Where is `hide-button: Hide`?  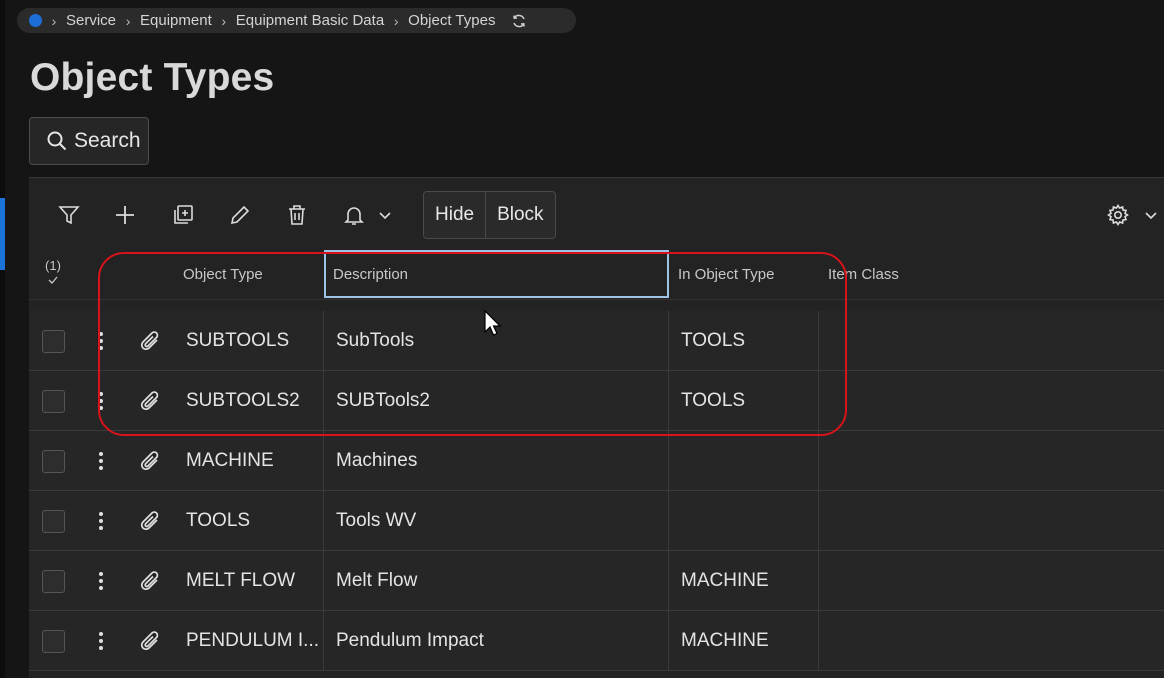 hide-button: Hide is located at coordinates (455, 215).